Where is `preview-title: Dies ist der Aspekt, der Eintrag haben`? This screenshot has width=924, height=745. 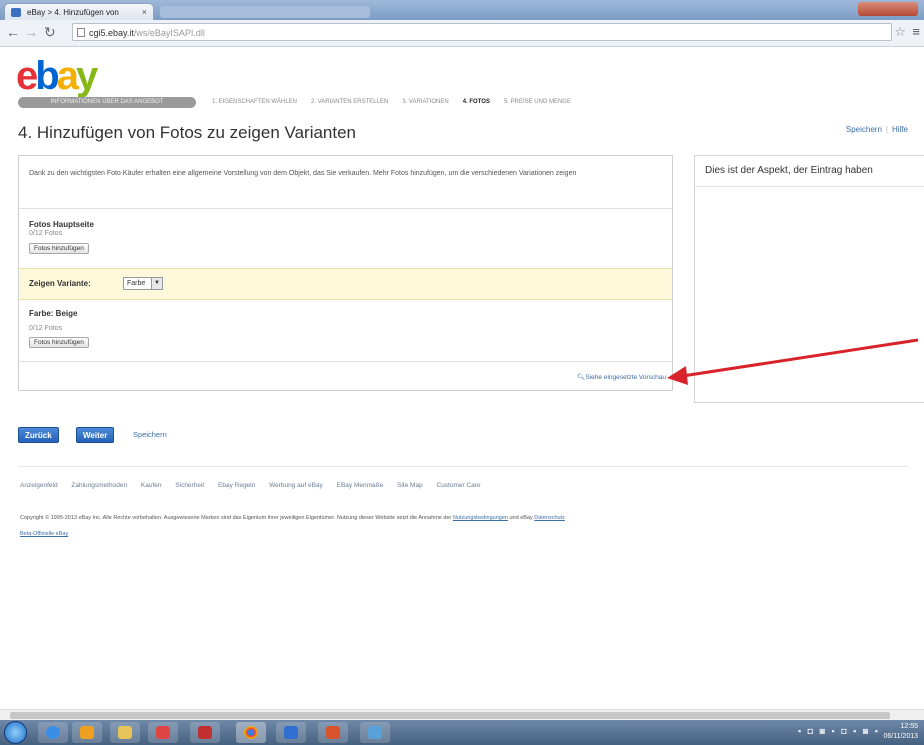 preview-title: Dies ist der Aspekt, der Eintrag haben is located at coordinates (789, 170).